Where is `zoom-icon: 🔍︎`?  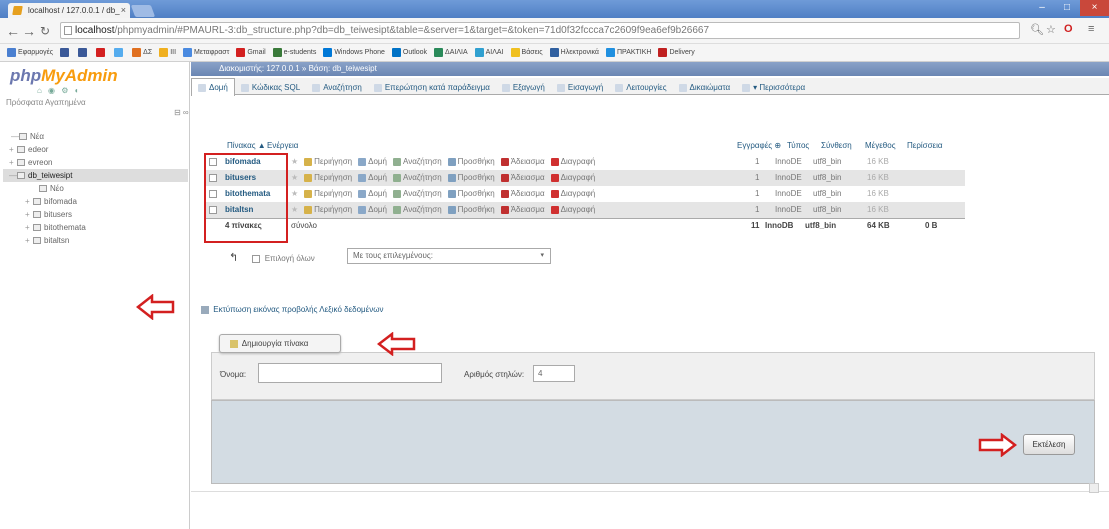
zoom-icon: 🔍︎ is located at coordinates (1037, 29).